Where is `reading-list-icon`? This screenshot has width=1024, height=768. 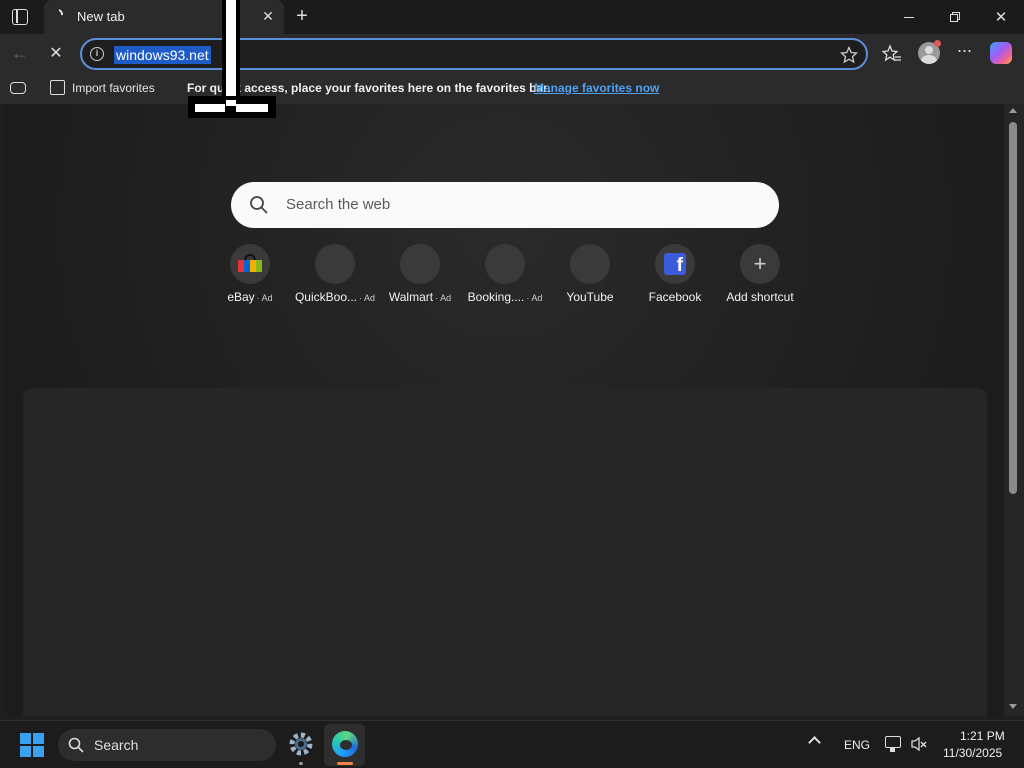 reading-list-icon is located at coordinates (18, 88).